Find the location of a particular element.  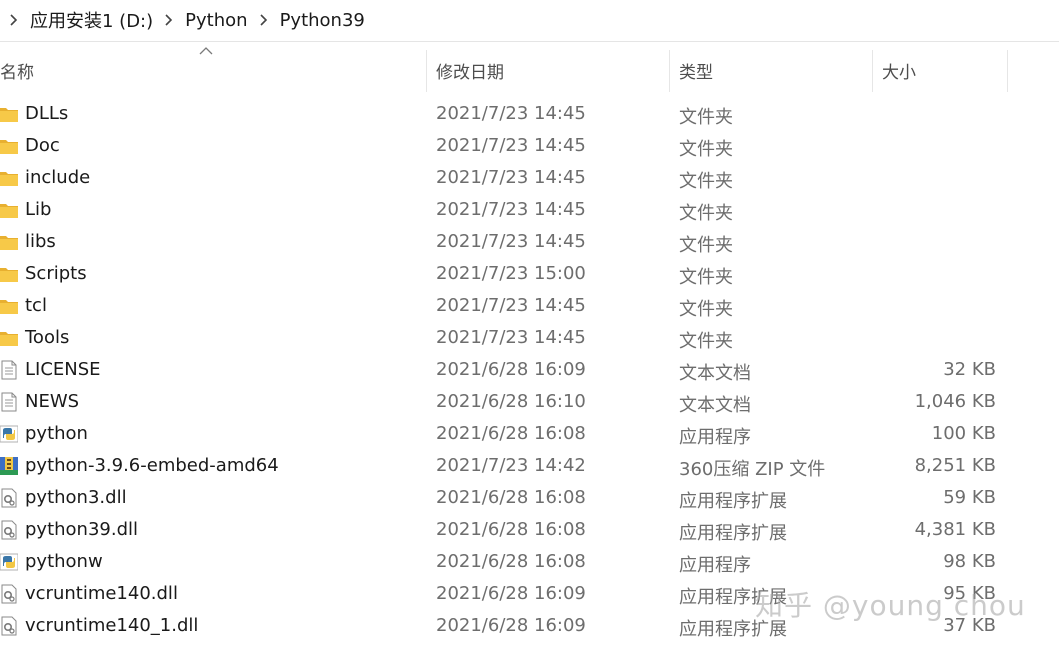

file-row: DLLs 2021/7/23 14:45 文件夹 is located at coordinates (529, 114).